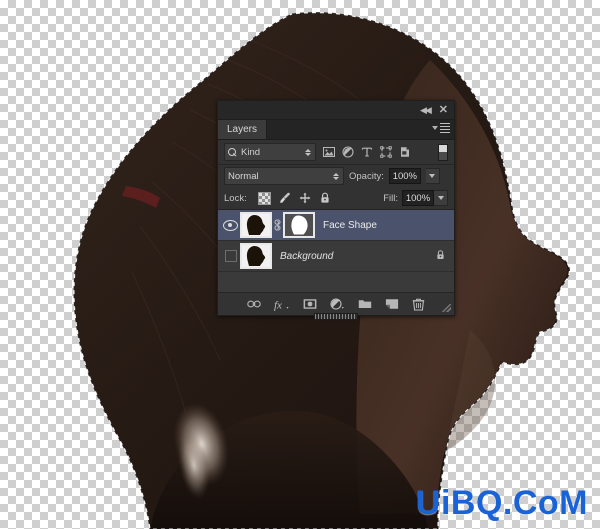 This screenshot has width=600, height=529. I want to click on blend-mode-row: Normal Opacity: 100%, so click(336, 176).